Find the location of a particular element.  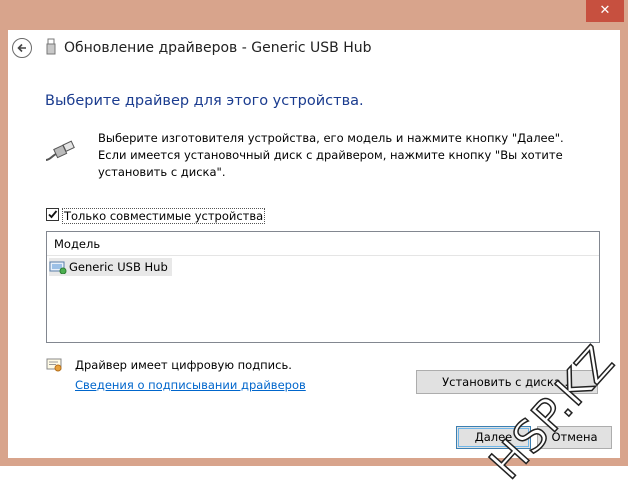

list-item-label: Generic USB Hub is located at coordinates (118, 267).